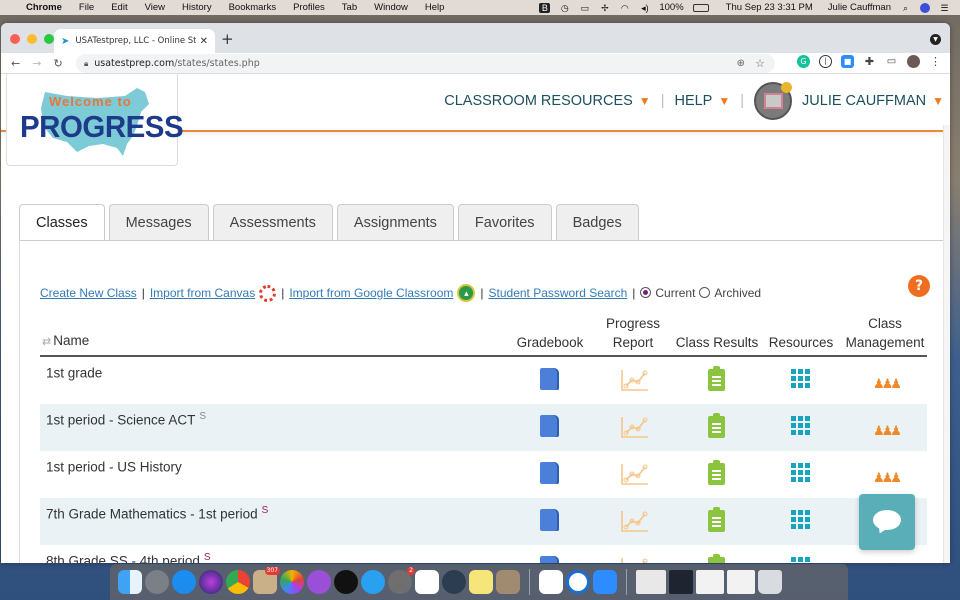 This screenshot has height=600, width=960. I want to click on sort-icon: ⇄, so click(46, 342).